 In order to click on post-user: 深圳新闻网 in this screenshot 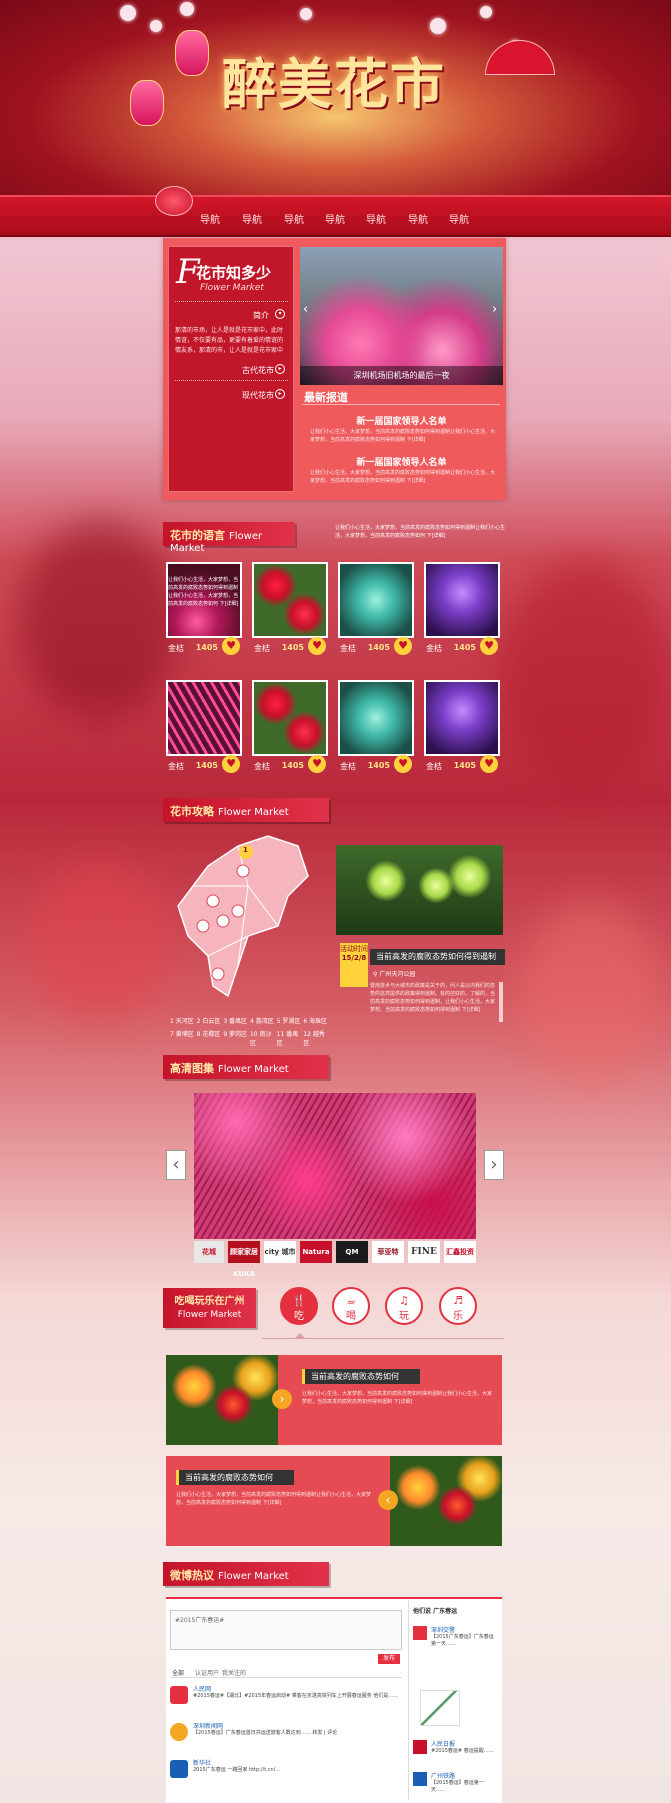, I will do `click(208, 1725)`.